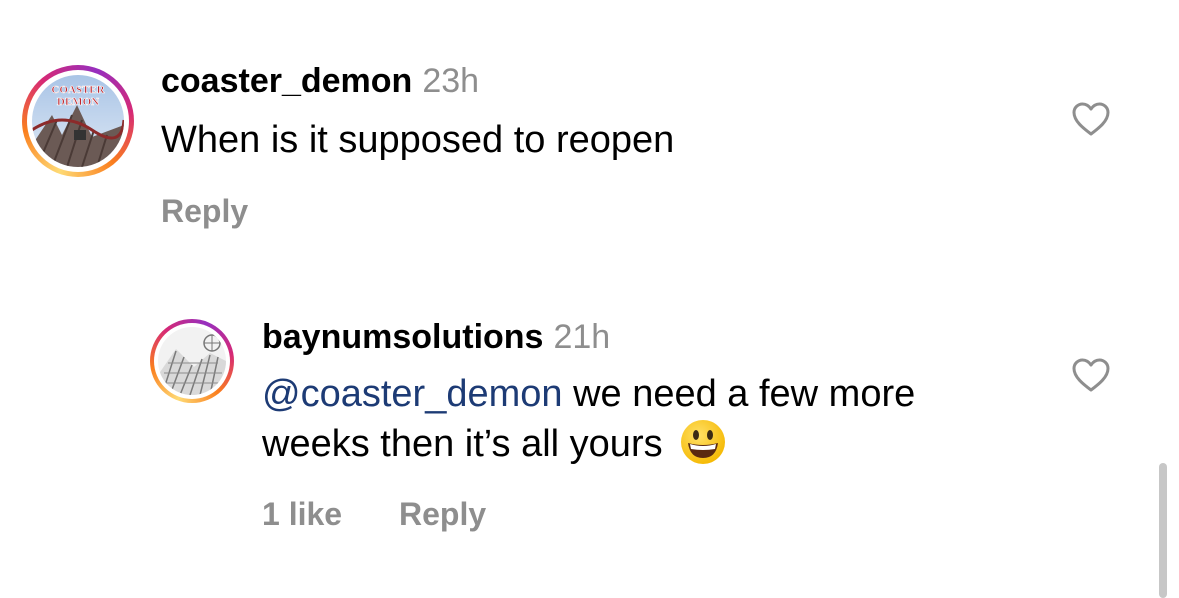 The width and height of the screenshot is (1179, 598). I want to click on coaster-photo-icon: COASTER DEMON, so click(78, 121).